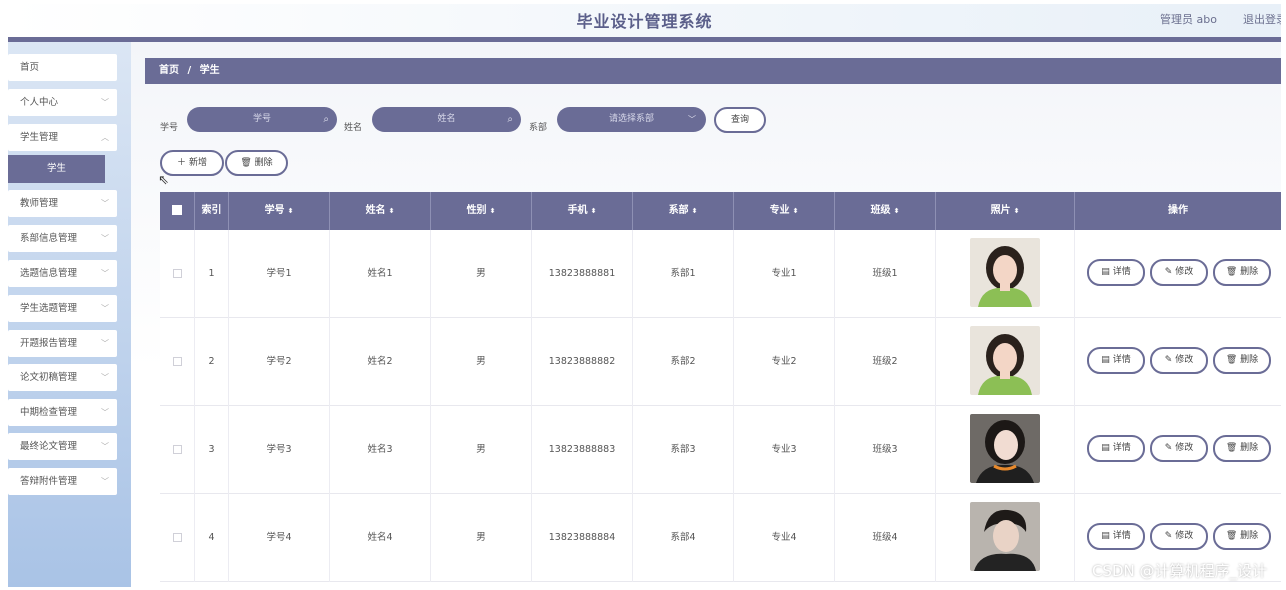  What do you see at coordinates (713, 71) in the screenshot?
I see `breadcrumb: 首页 / 学生` at bounding box center [713, 71].